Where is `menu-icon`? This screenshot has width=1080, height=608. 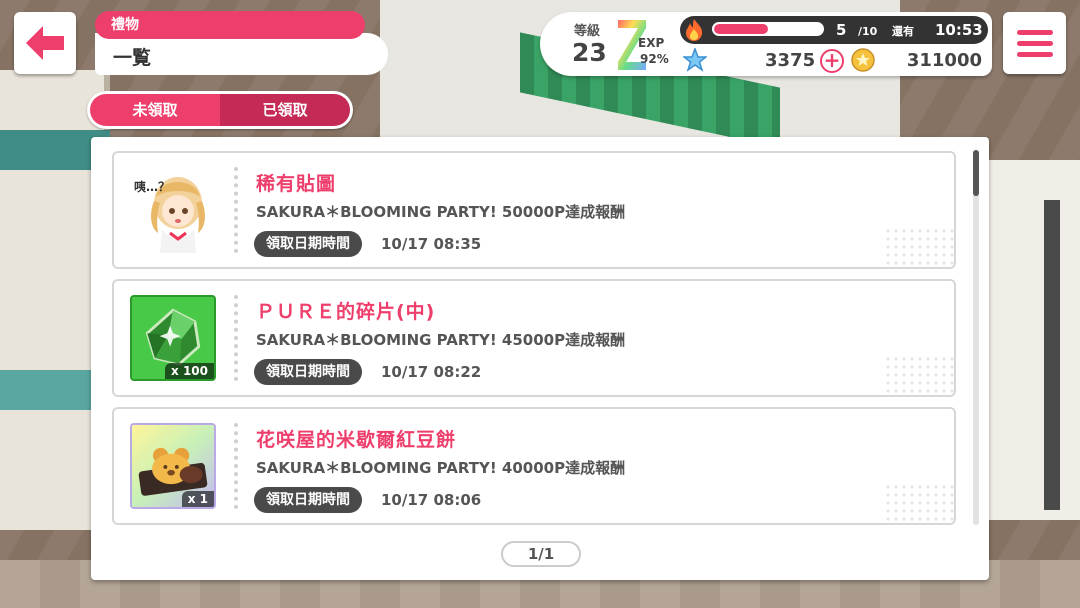
menu-icon is located at coordinates (1034, 32).